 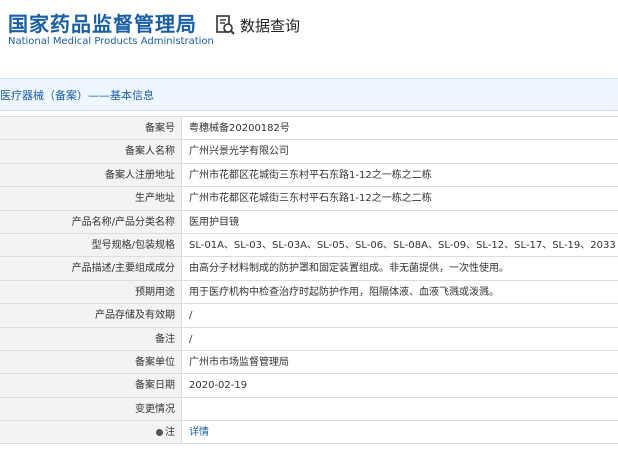 I want to click on row-label: 产品描述/主要组成成分, so click(x=91, y=268).